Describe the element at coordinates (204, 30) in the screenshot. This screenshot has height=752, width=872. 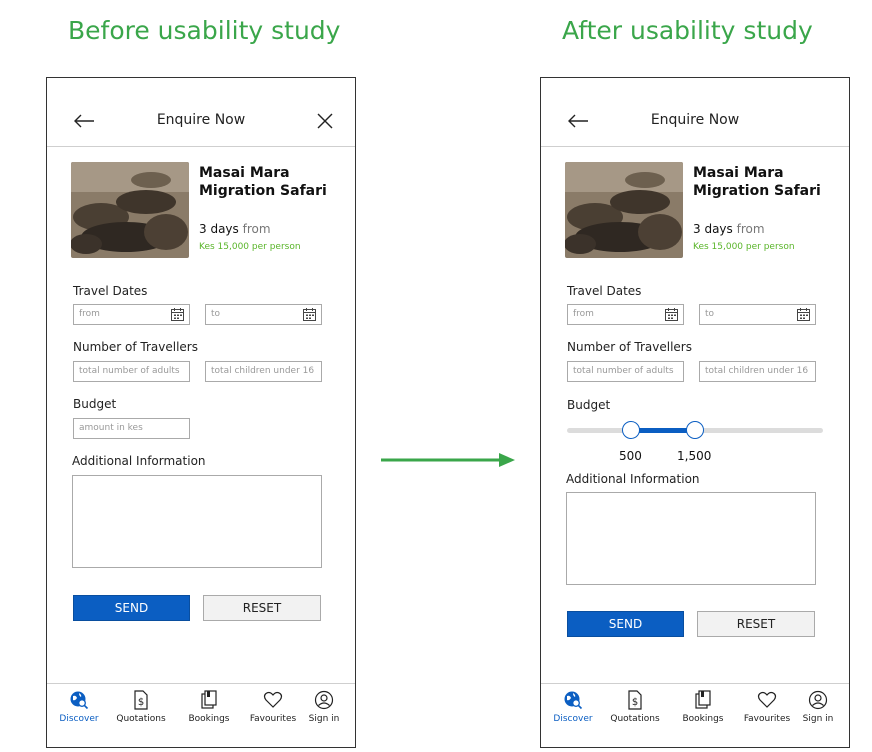
I see `before-heading: Before usability study` at that location.